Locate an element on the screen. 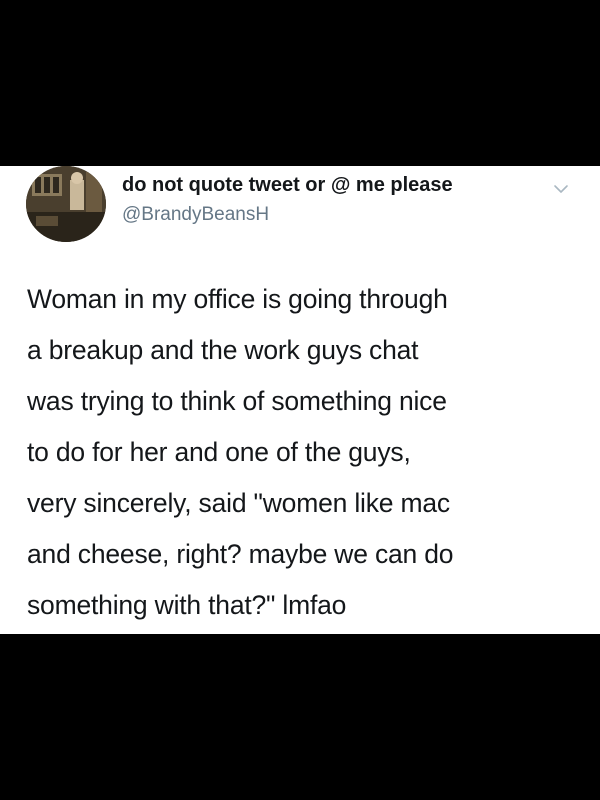 This screenshot has height=800, width=600. chevron-down-icon is located at coordinates (561, 189).